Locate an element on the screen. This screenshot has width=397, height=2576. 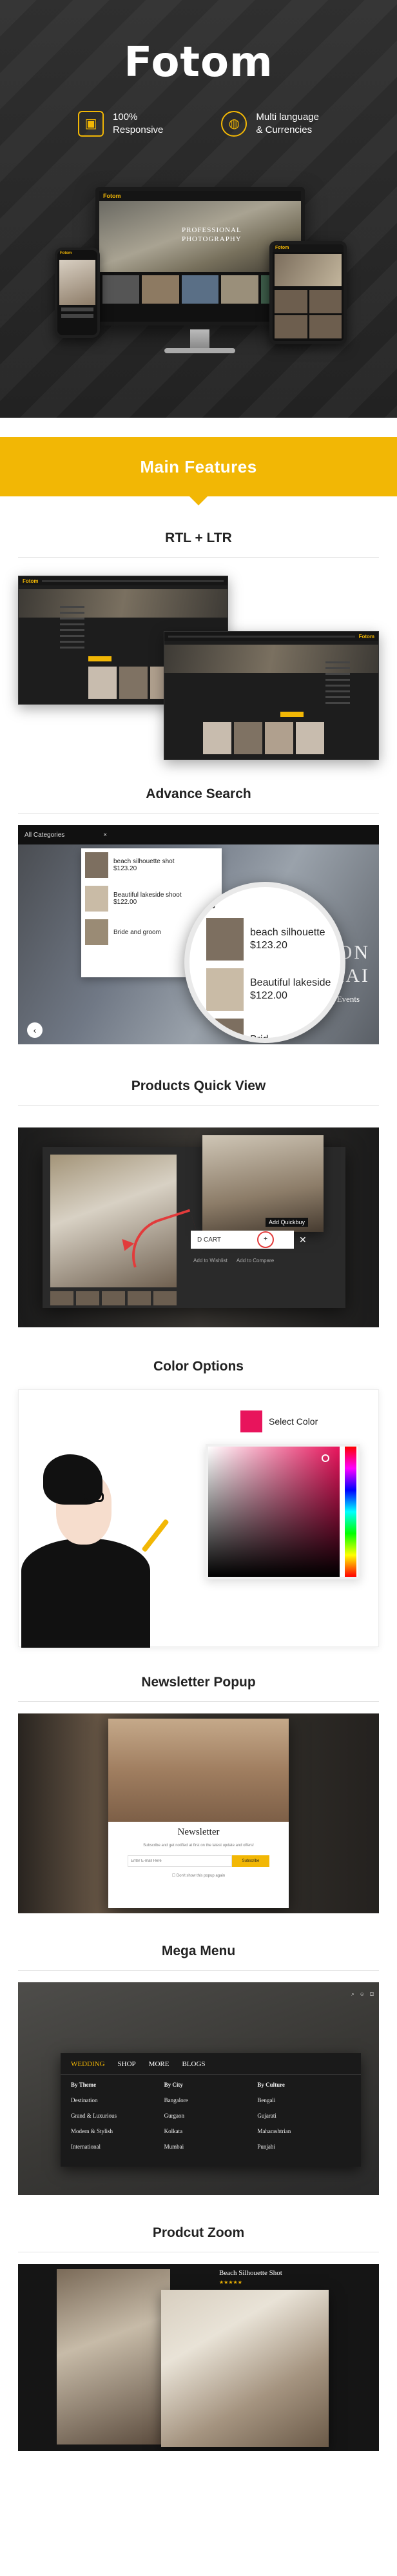
magnified-price: $122.00 is located at coordinates (268, 995).